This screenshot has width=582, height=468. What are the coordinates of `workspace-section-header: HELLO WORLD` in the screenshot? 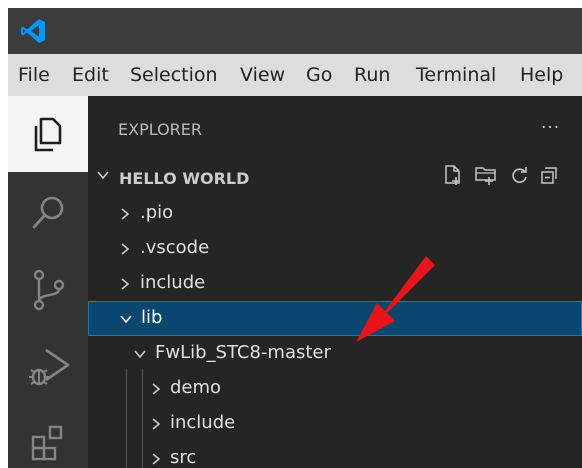 It's located at (335, 177).